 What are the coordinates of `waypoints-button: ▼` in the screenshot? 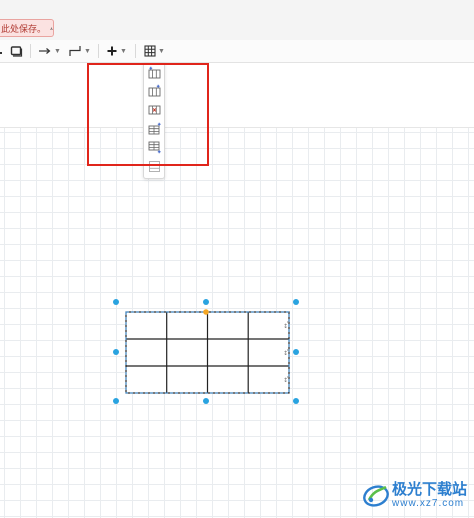 It's located at (79, 51).